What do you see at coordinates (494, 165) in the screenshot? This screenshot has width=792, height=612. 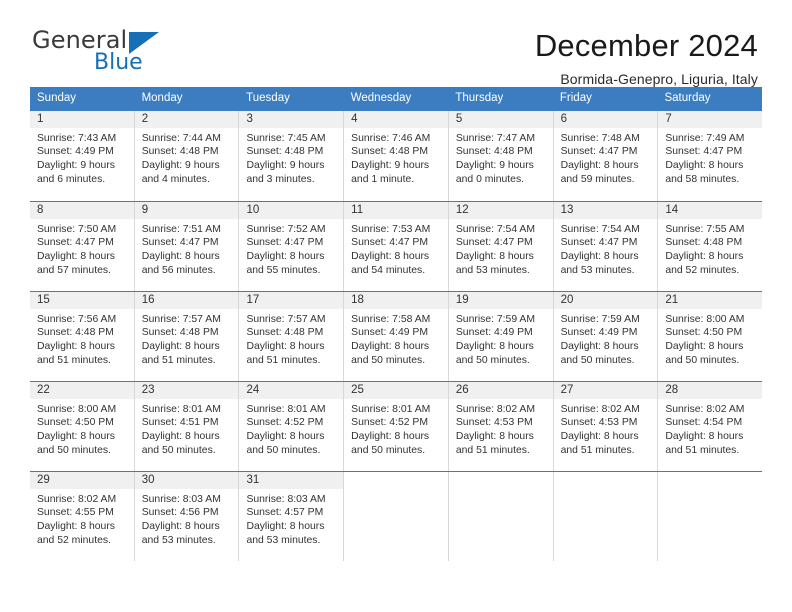 I see `daylight-text-line1: Daylight: 9 hours` at bounding box center [494, 165].